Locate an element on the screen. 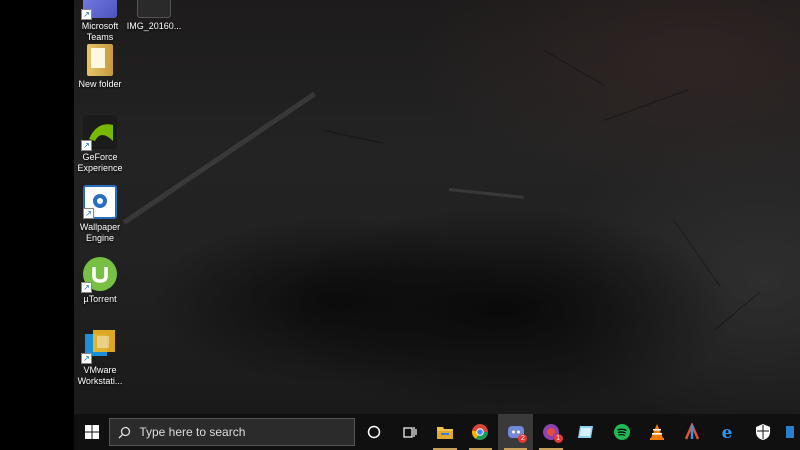 The height and width of the screenshot is (450, 800). taskbar-search-box: Type here to search is located at coordinates (232, 432).